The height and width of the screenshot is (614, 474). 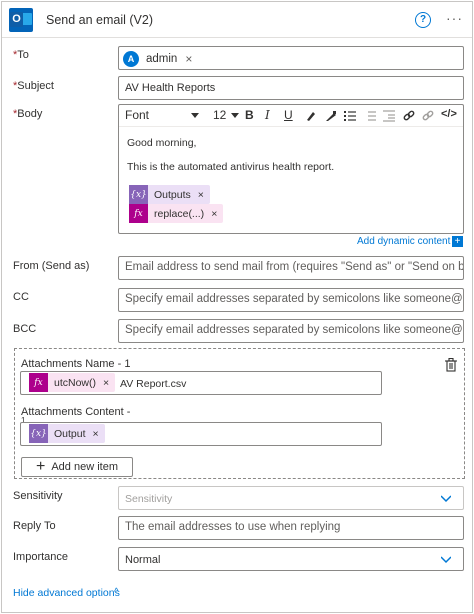 I want to click on add-icon: +, so click(x=41, y=466).